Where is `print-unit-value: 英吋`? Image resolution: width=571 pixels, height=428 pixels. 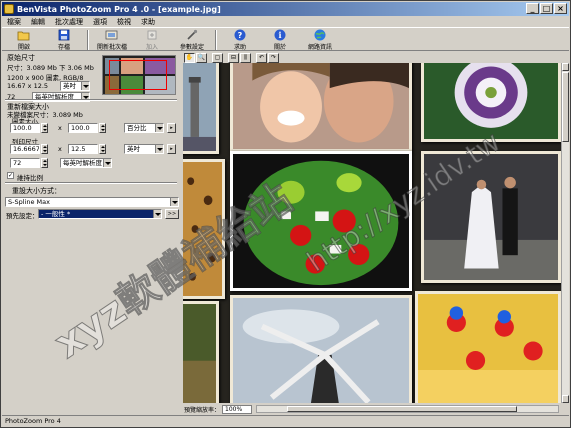 print-unit-value: 英吋 is located at coordinates (133, 149).